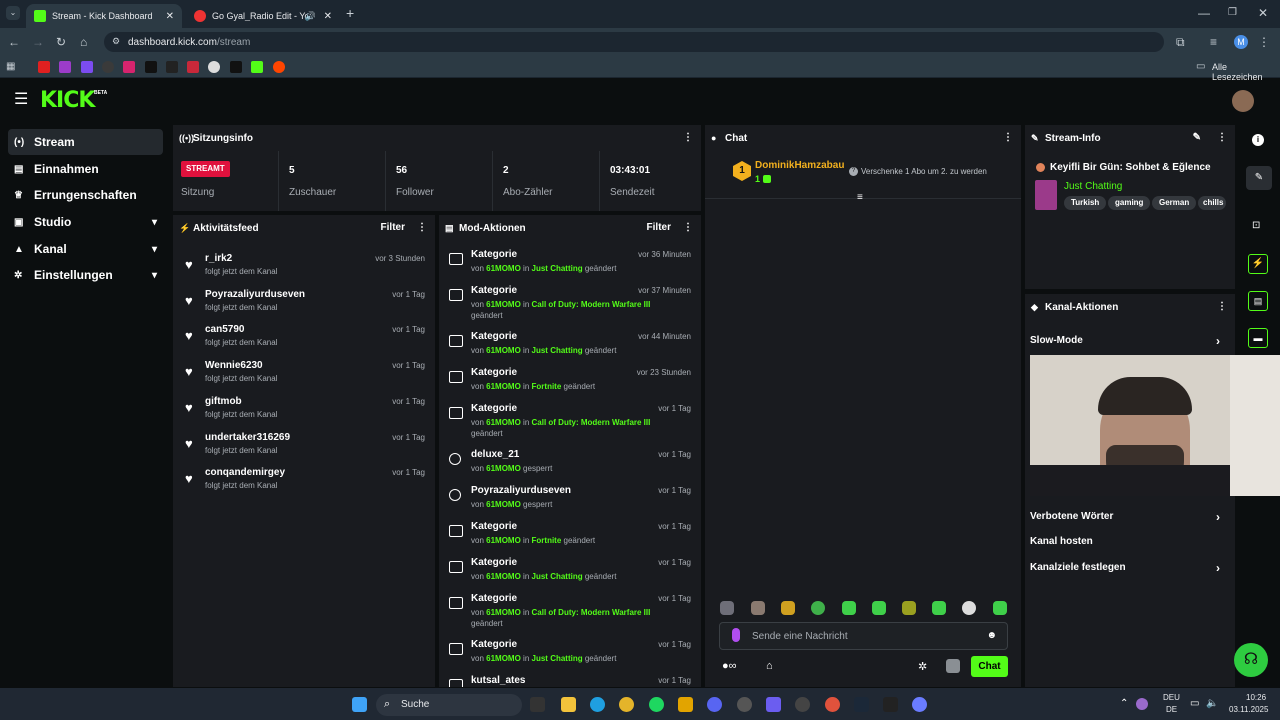  Describe the element at coordinates (1212, 703) in the screenshot. I see `volume-icon: 🔈` at that location.